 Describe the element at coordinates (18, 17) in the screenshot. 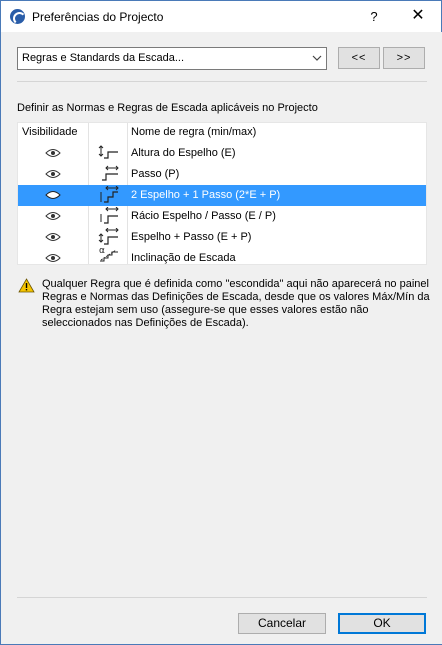

I see `archicad-logo-icon` at that location.